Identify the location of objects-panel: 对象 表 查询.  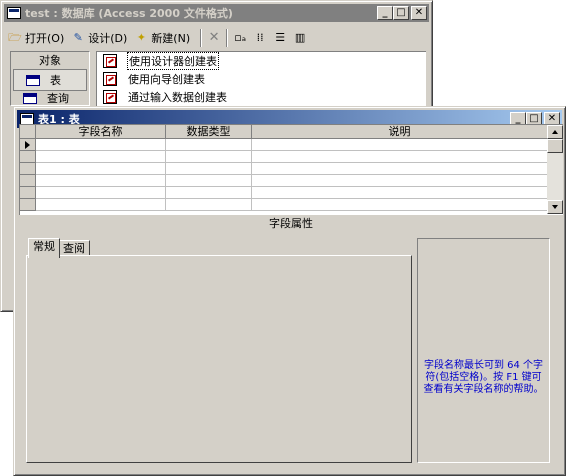
(50, 78).